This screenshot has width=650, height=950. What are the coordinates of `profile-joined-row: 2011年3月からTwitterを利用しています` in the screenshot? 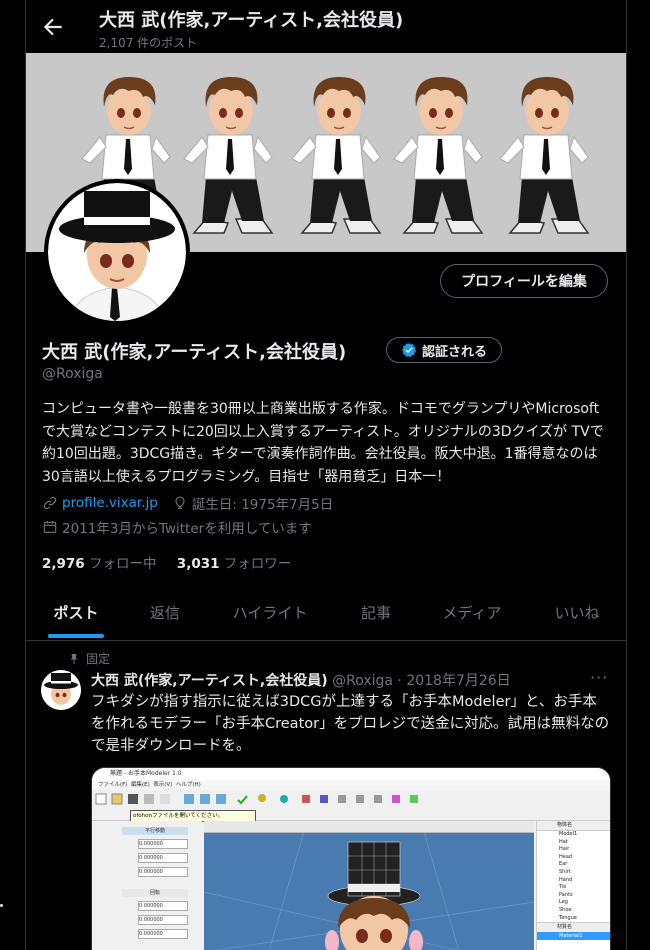 It's located at (177, 527).